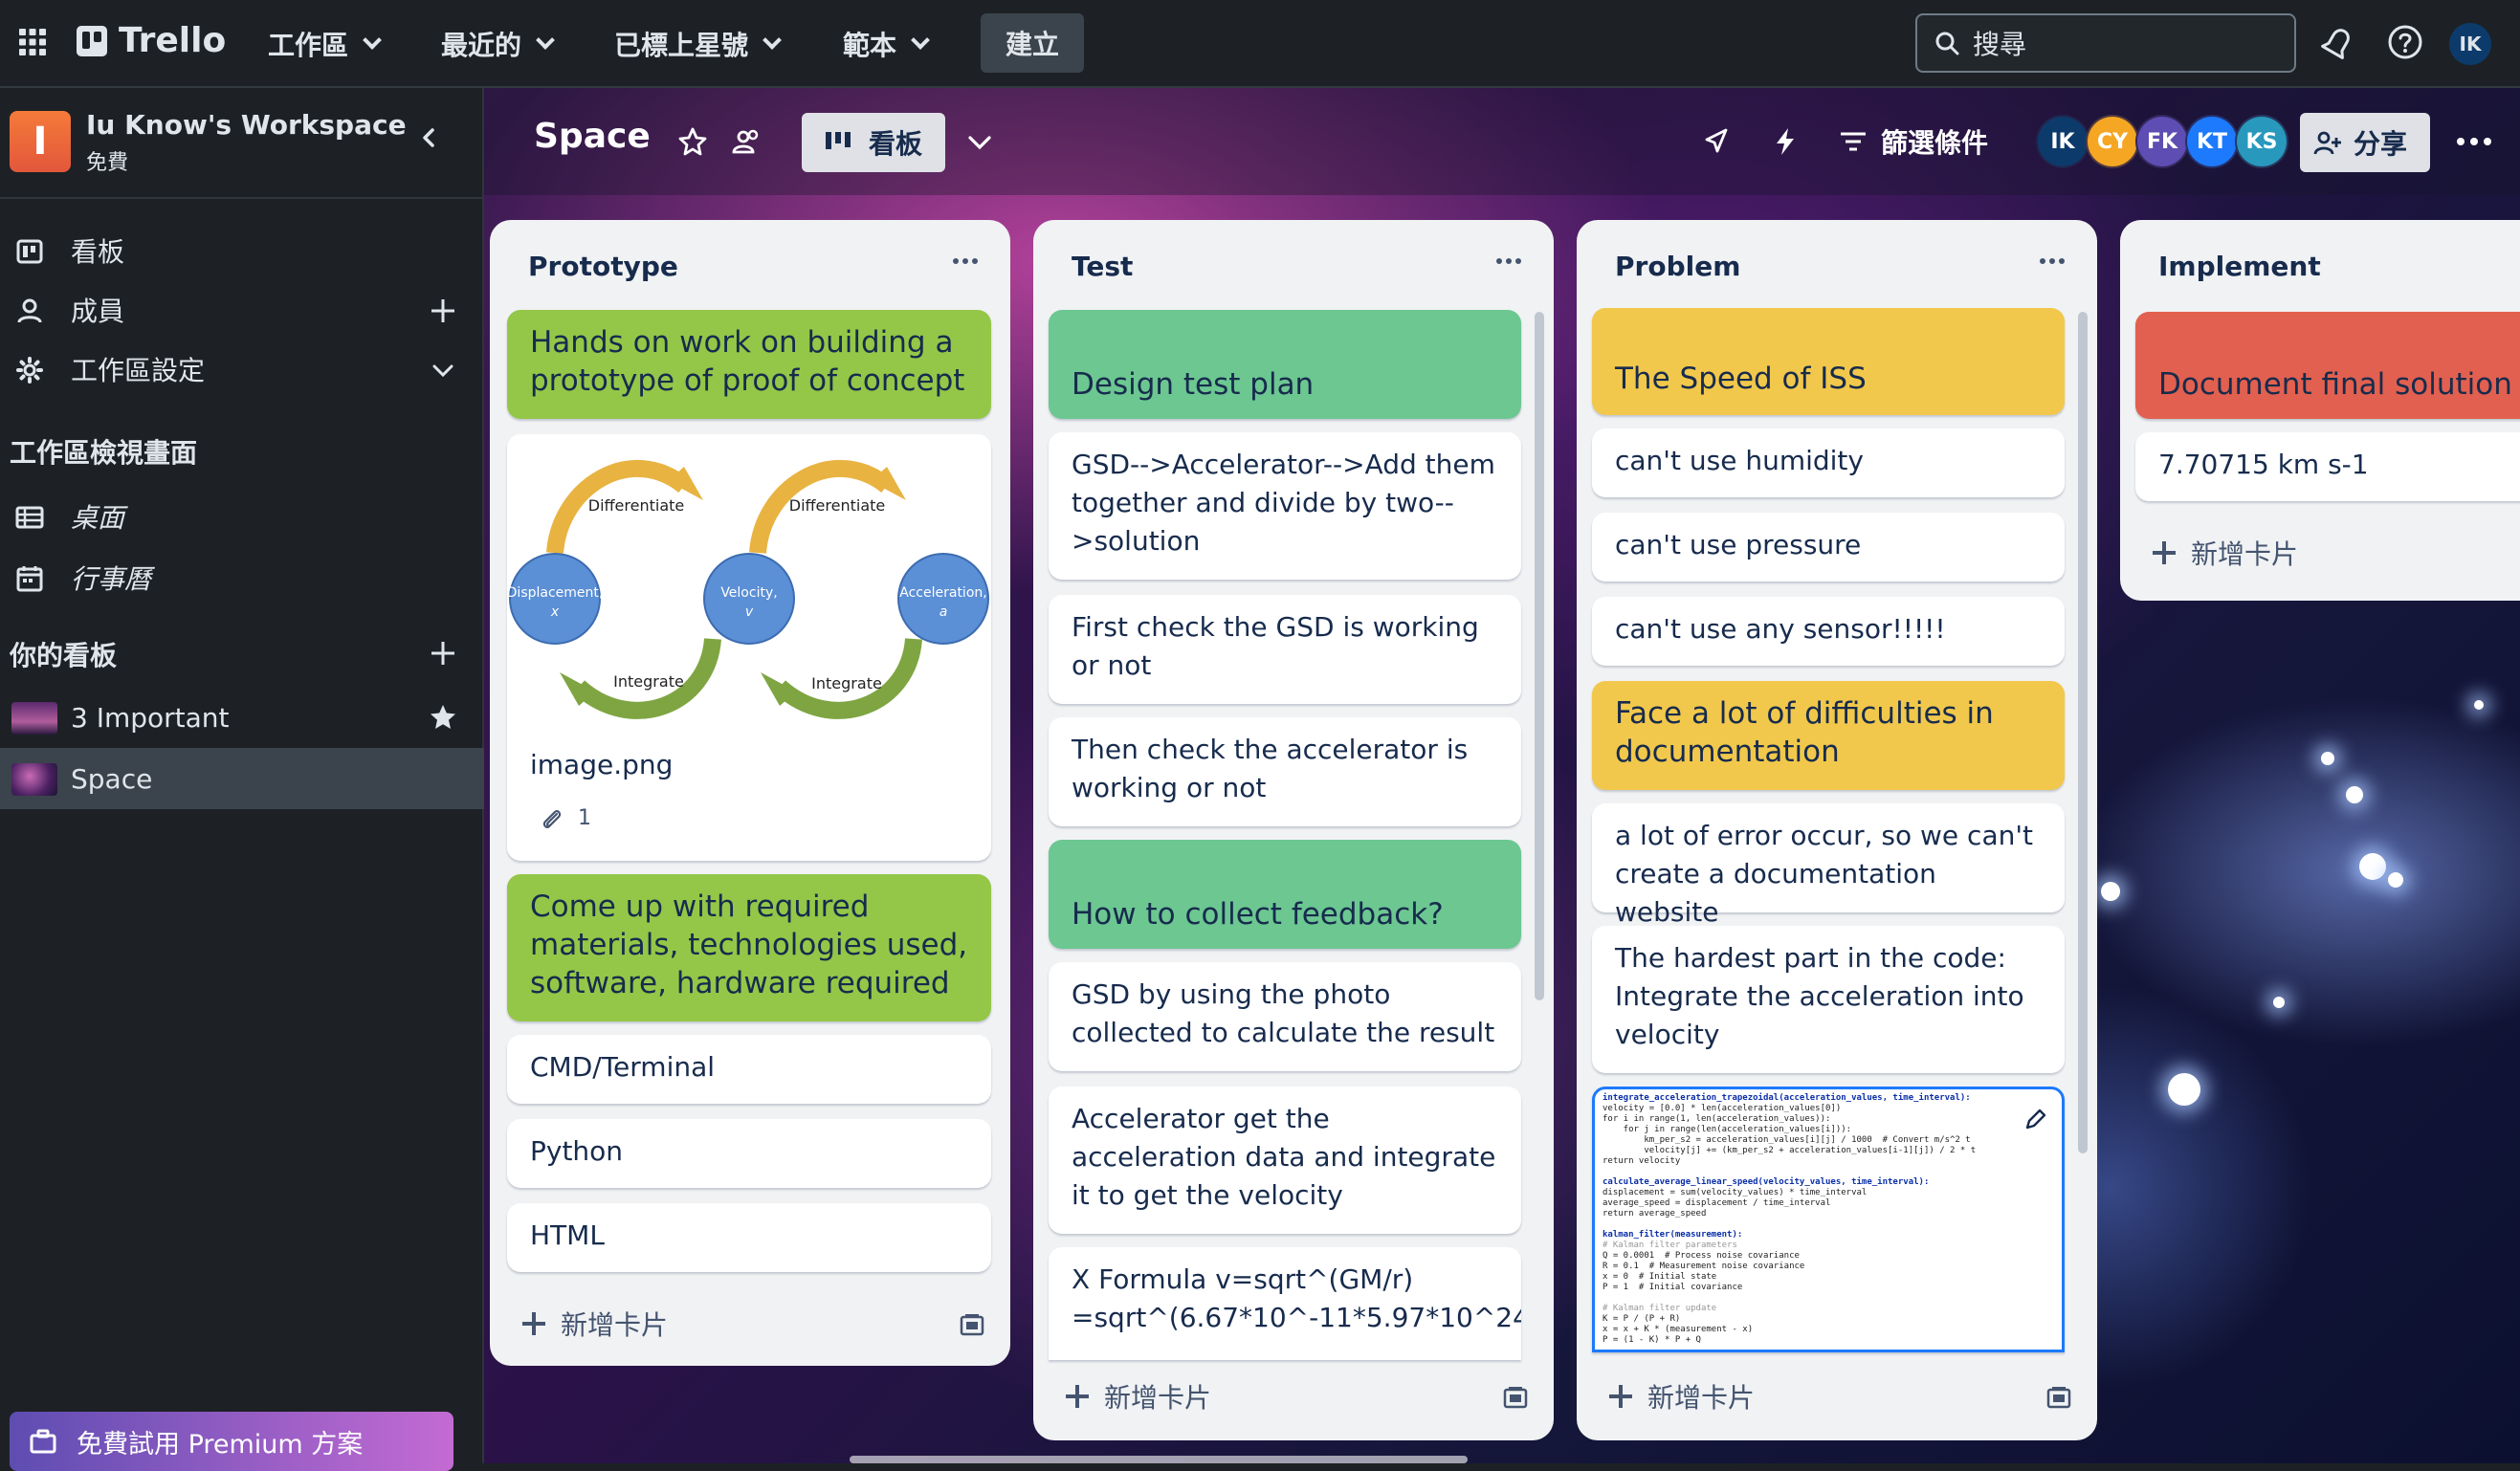 Image resolution: width=2520 pixels, height=1471 pixels. What do you see at coordinates (2327, 143) in the screenshot?
I see `add-person-icon` at bounding box center [2327, 143].